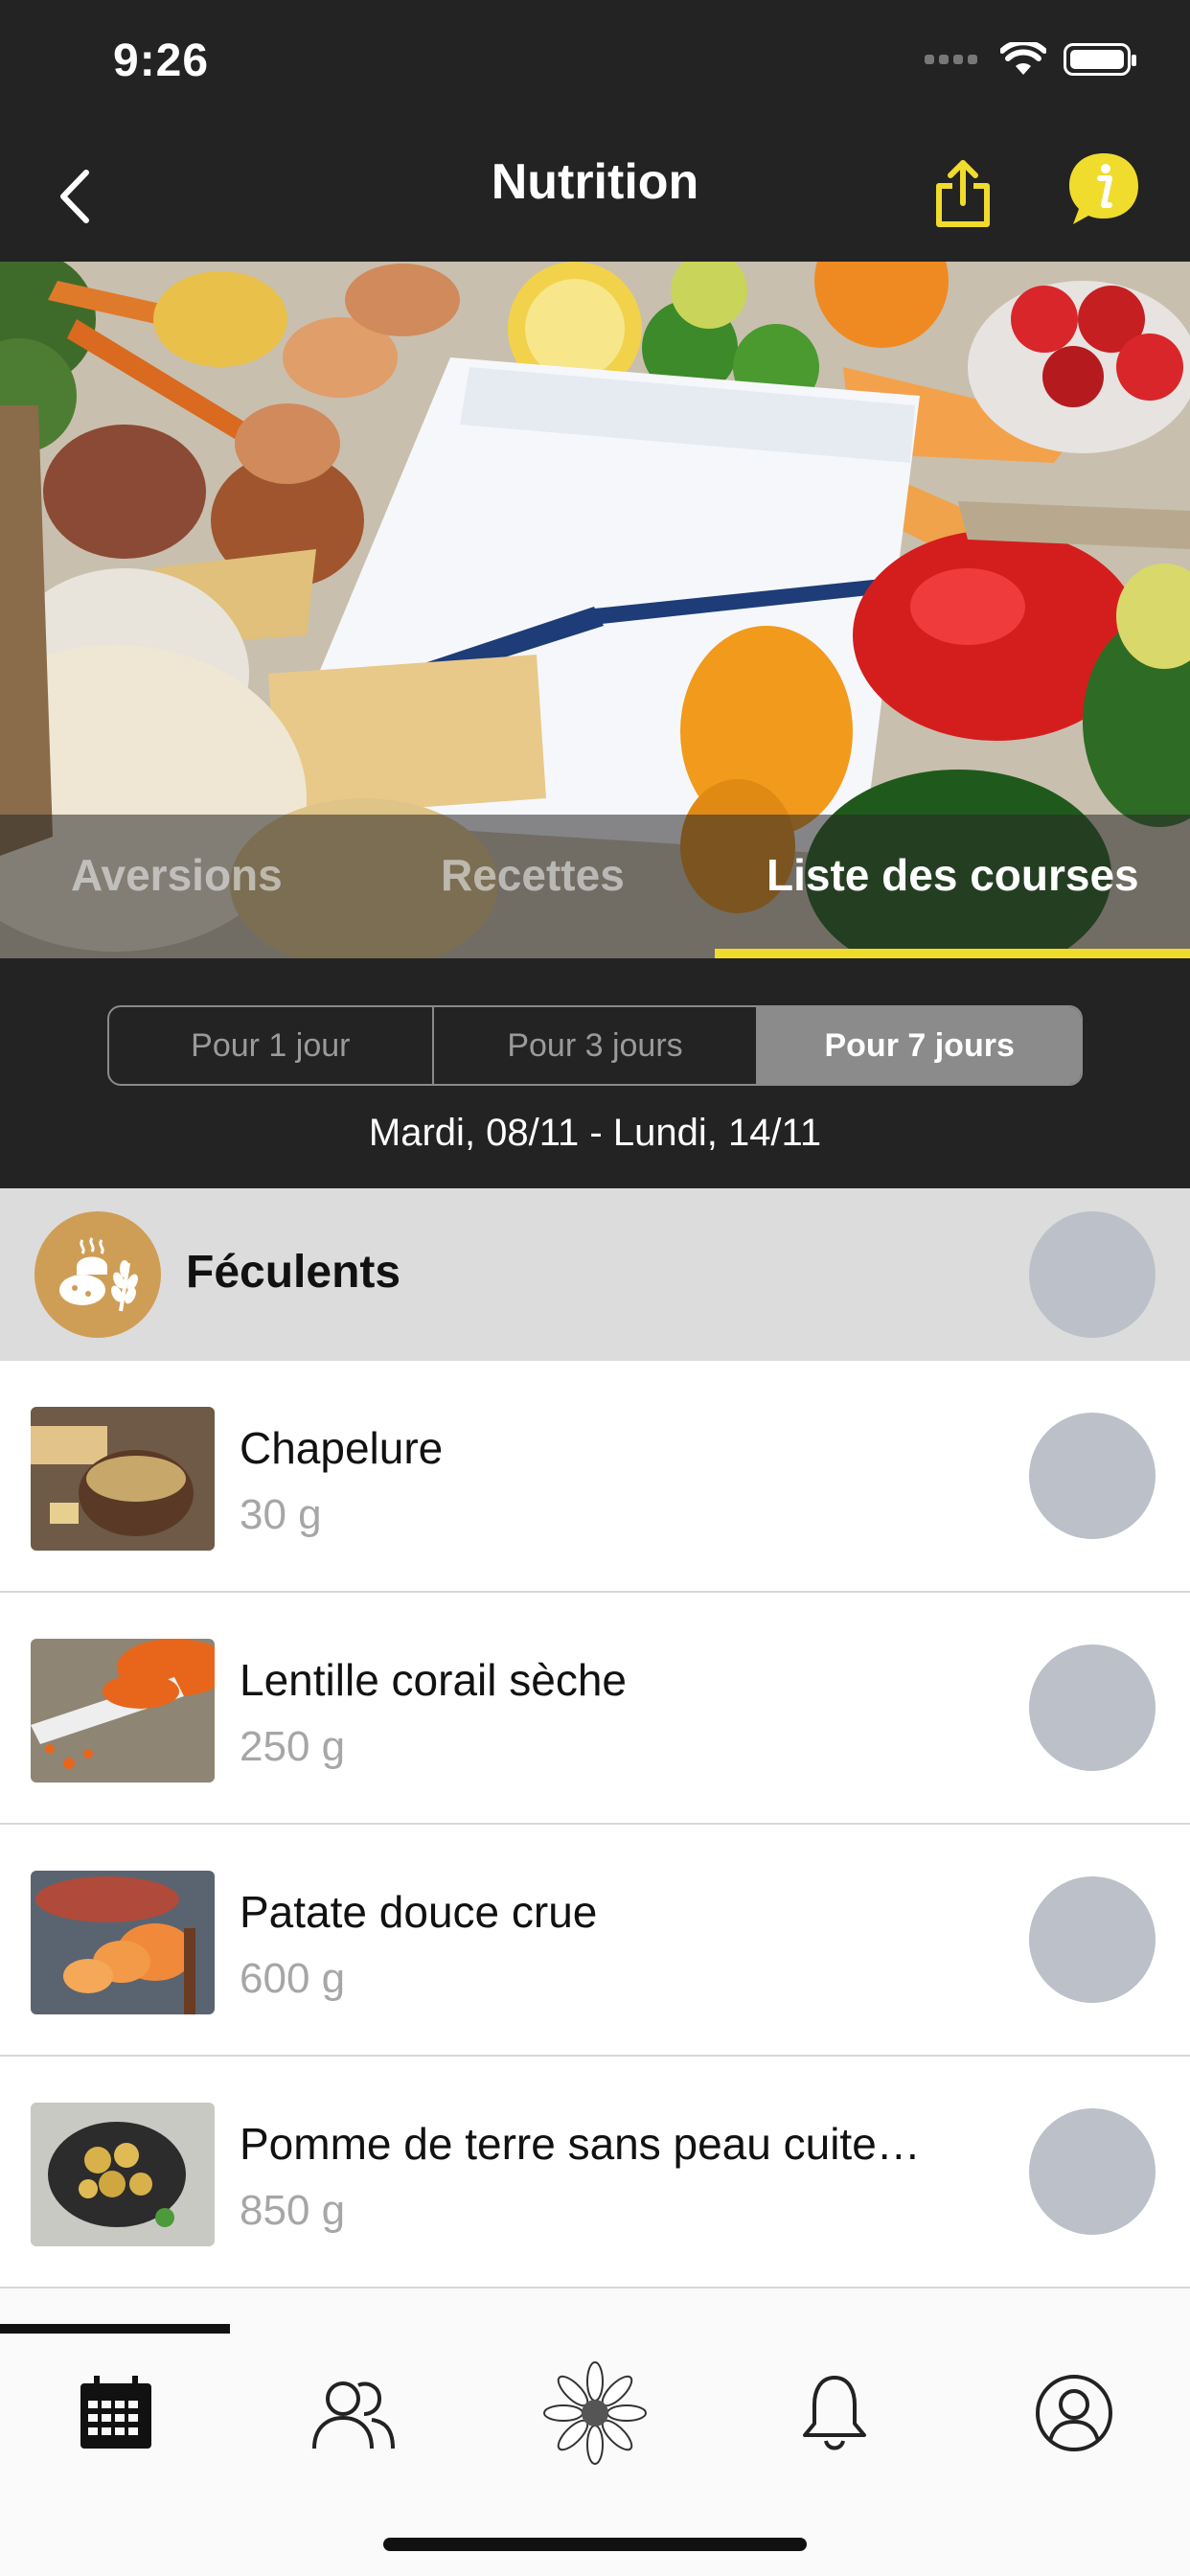  What do you see at coordinates (293, 1746) in the screenshot?
I see `item-quantity: 250 g` at bounding box center [293, 1746].